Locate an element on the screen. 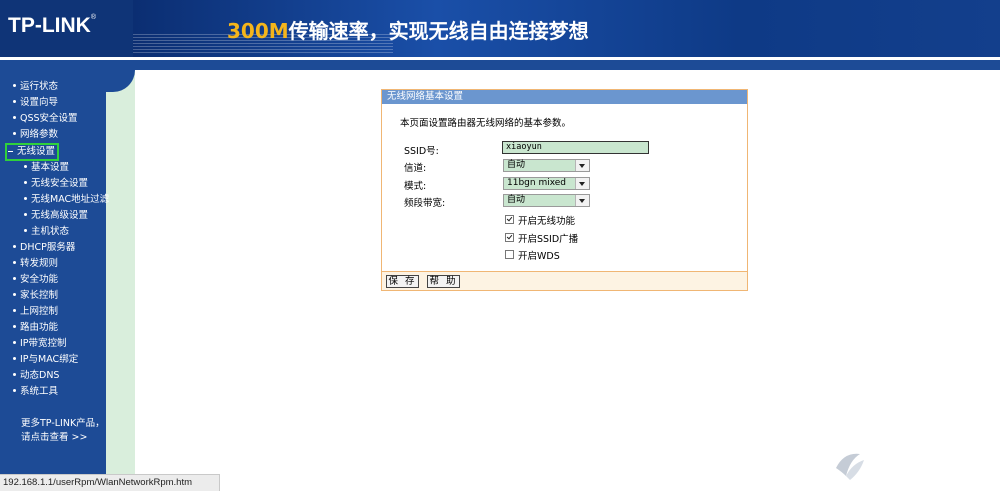 The height and width of the screenshot is (491, 1000). sidebar-item-security: 安全功能 is located at coordinates (35, 280).